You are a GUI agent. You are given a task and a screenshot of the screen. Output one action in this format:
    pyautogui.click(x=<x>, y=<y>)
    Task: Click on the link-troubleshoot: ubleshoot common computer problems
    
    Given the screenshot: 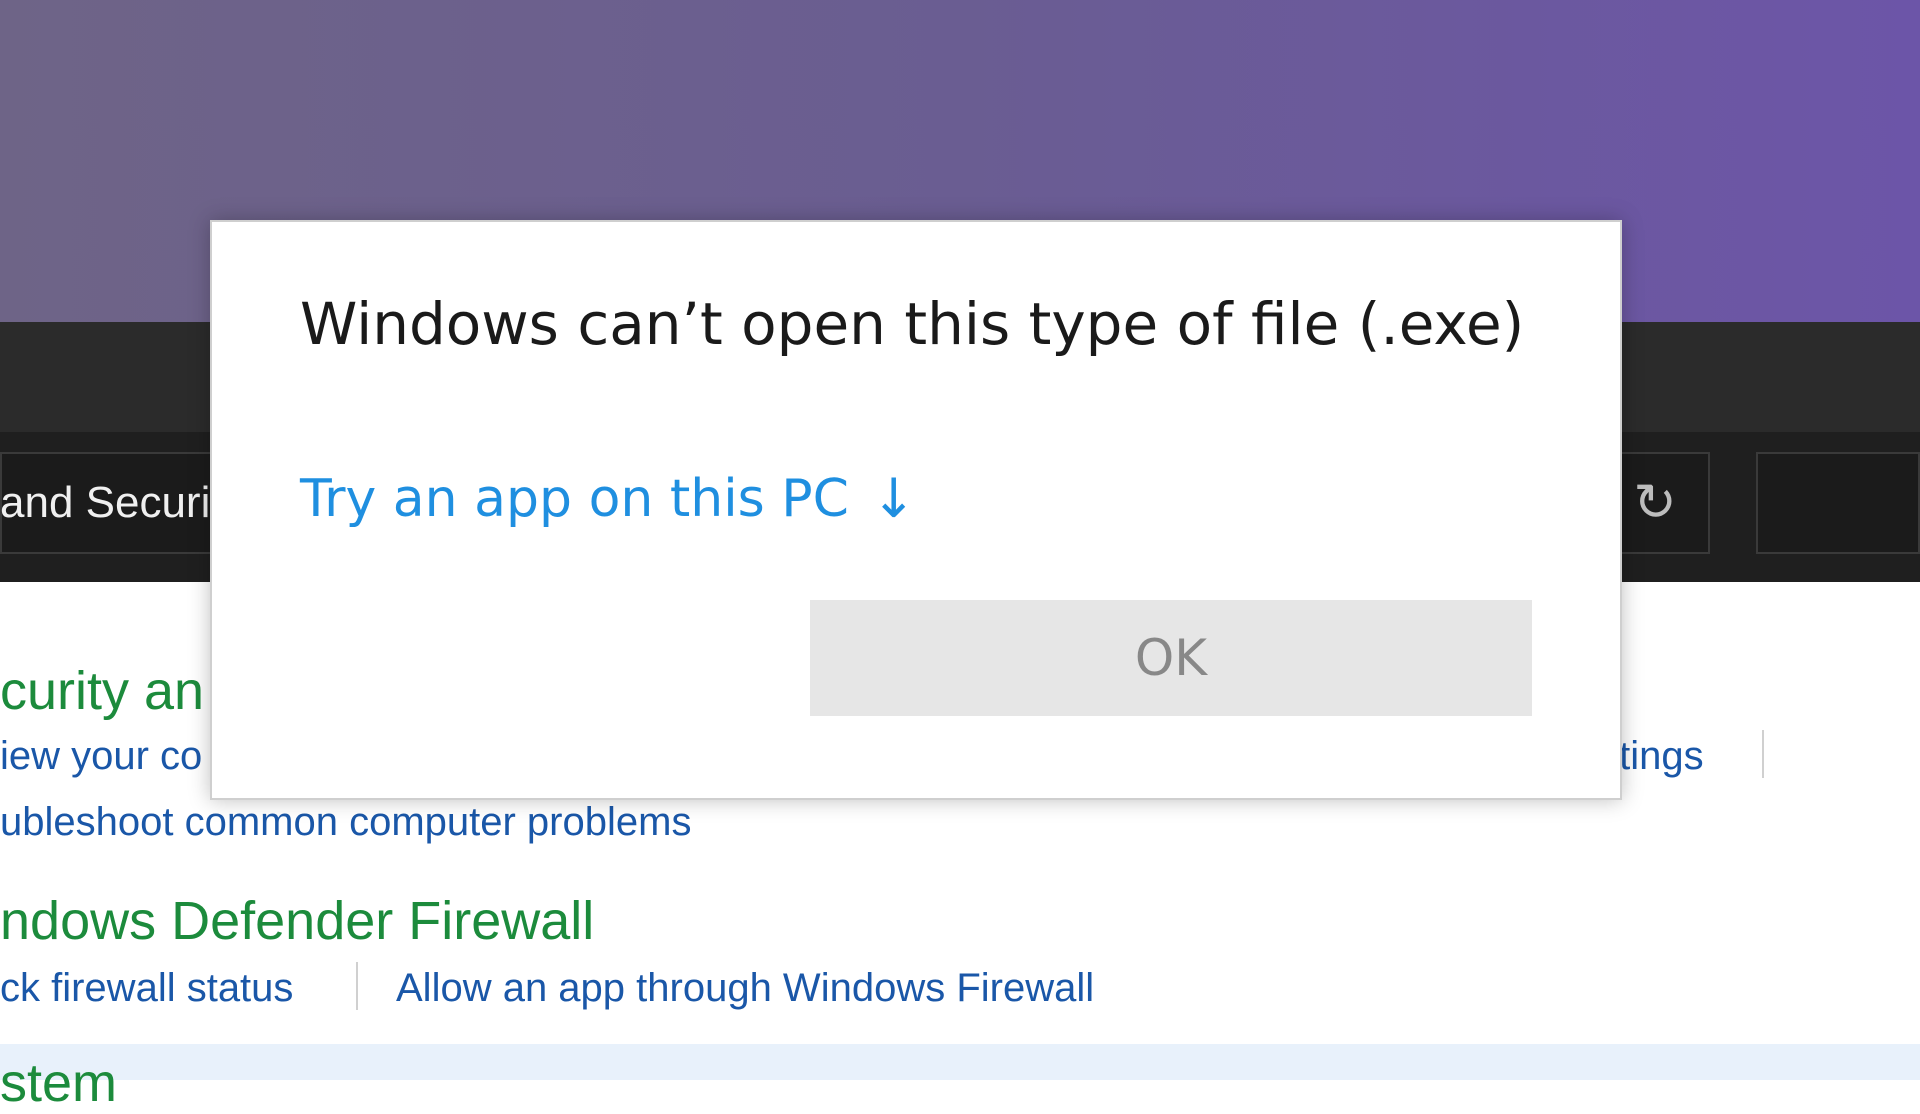 What is the action you would take?
    pyautogui.click(x=345, y=822)
    